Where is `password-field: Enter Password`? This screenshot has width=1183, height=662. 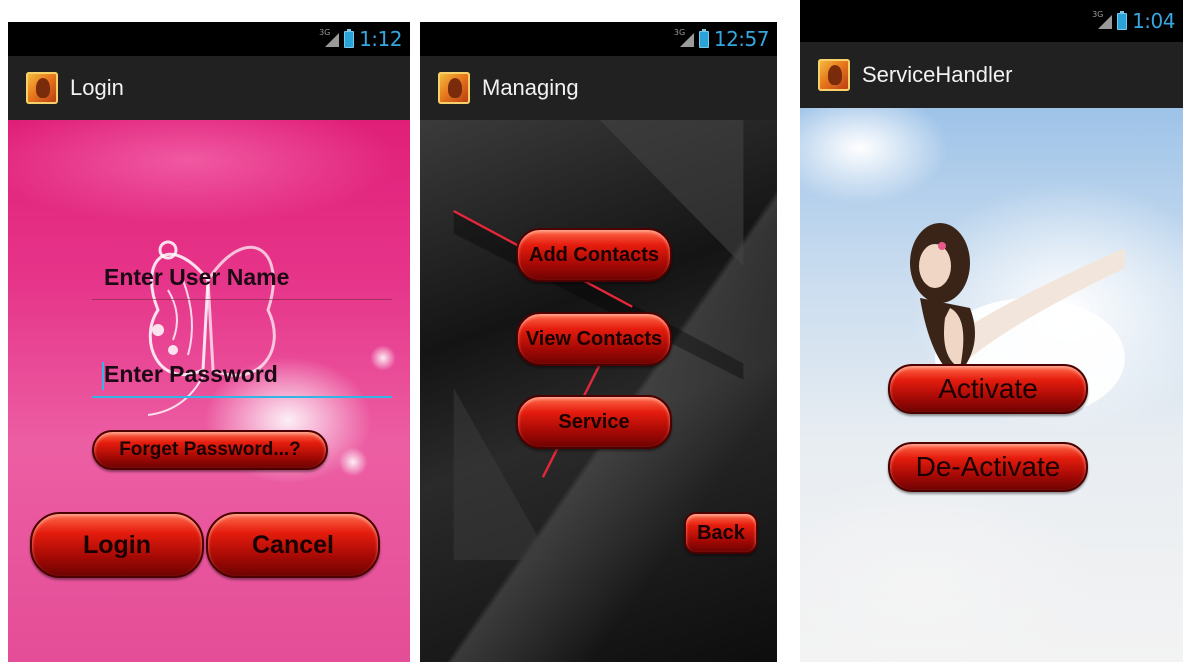 password-field: Enter Password is located at coordinates (242, 378).